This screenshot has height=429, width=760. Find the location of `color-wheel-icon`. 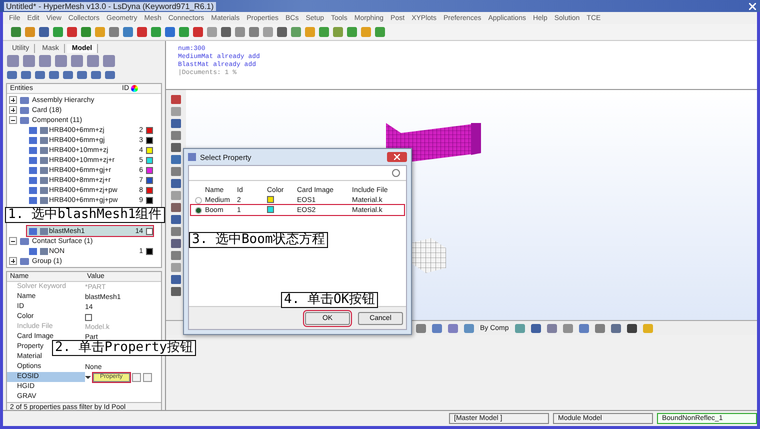

color-wheel-icon is located at coordinates (134, 88).